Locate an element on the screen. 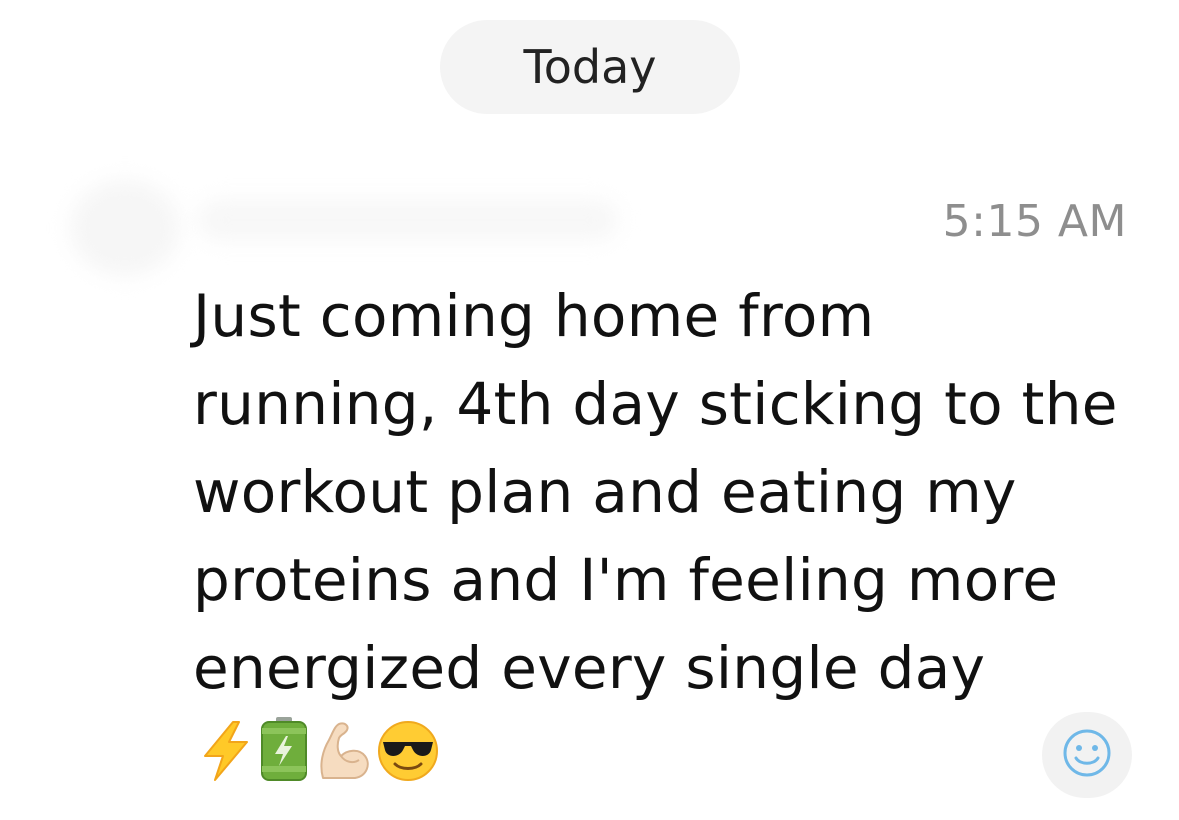 The height and width of the screenshot is (820, 1179). add-reaction-button is located at coordinates (1087, 755).